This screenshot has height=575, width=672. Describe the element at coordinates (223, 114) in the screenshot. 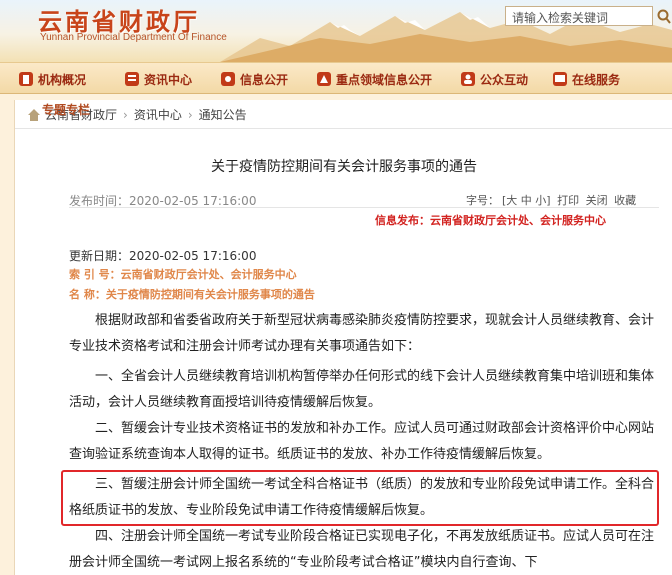

I see `breadcrumb-notice: 通知公告` at that location.